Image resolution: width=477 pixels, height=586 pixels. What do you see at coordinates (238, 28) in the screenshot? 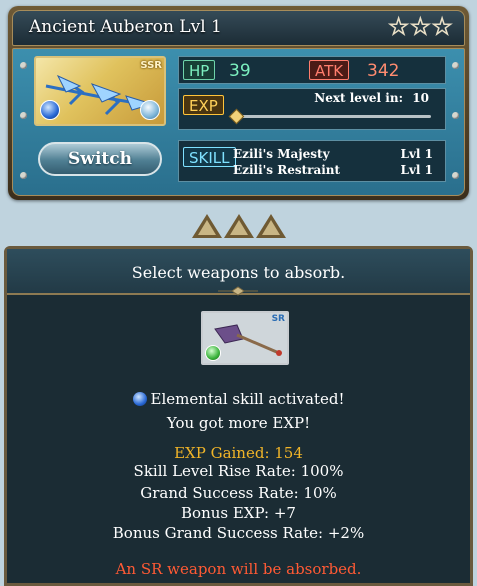
I see `weapon-title-bar: Ancient Auberon Lvl 1 ★ ★ ★` at bounding box center [238, 28].